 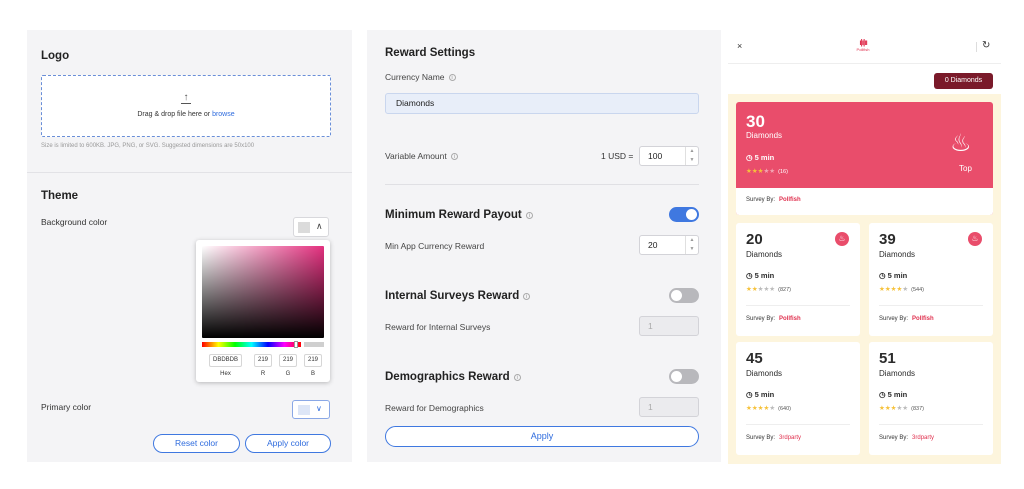 What do you see at coordinates (669, 407) in the screenshot?
I see `demographics-input: 1` at bounding box center [669, 407].